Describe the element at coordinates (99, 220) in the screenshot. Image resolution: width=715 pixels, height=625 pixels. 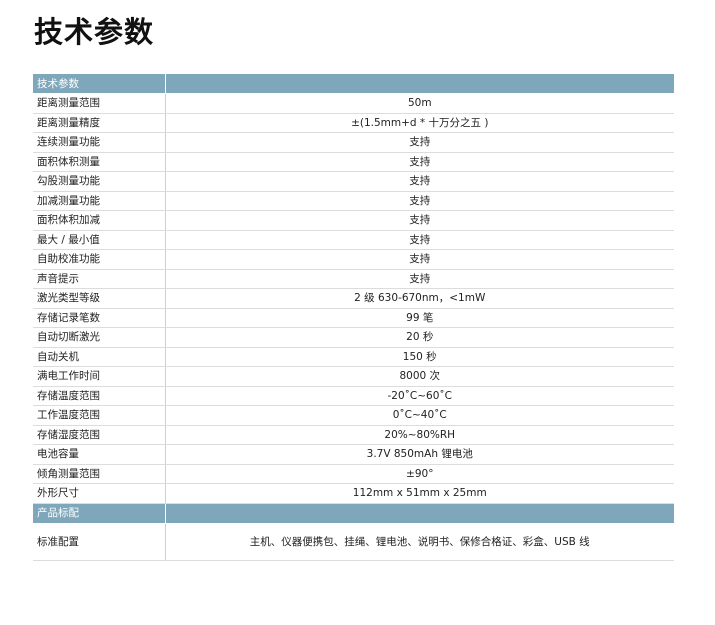
I see `spec-label: 面积体积加减` at that location.